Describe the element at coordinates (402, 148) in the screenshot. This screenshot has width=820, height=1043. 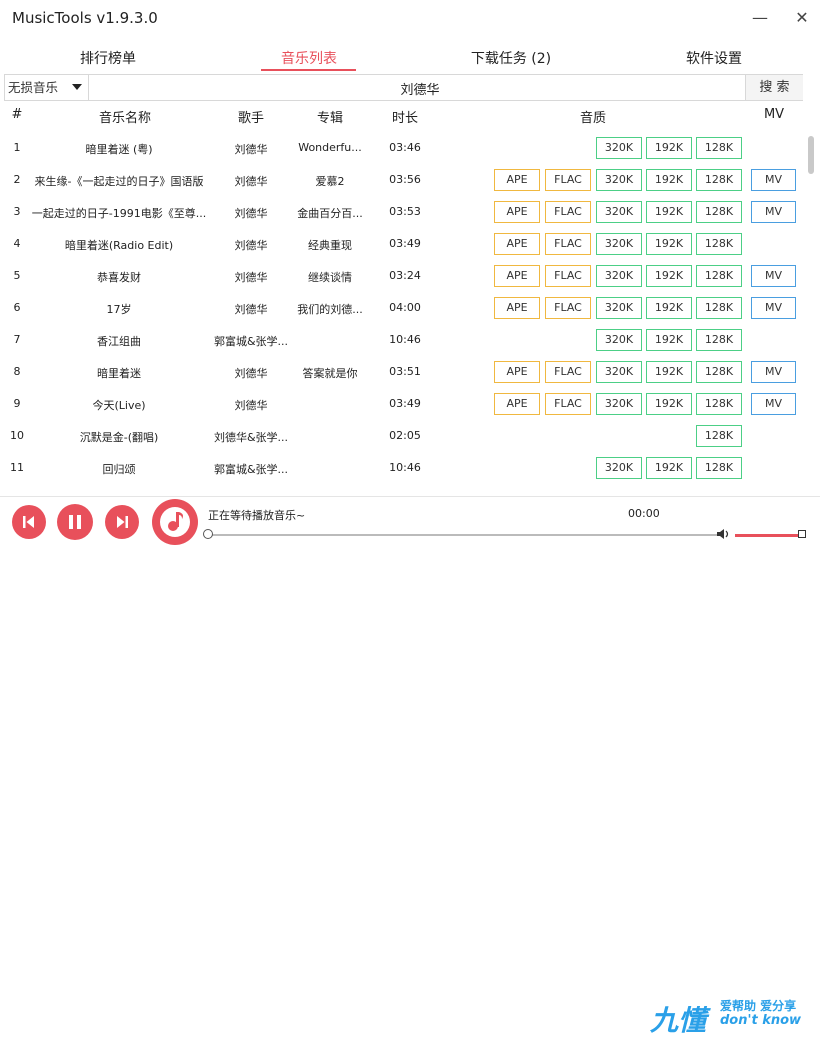
I see `table-row: 1 暗里着迷 (粤) 刘德华 Wonderfu... 03:46 320K 192K 128K` at that location.